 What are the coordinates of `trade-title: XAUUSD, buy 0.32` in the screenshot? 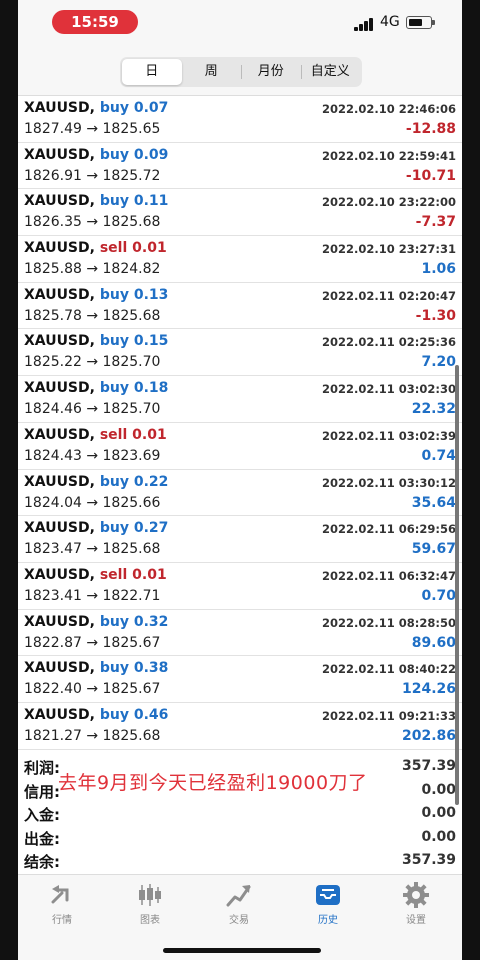 It's located at (96, 622).